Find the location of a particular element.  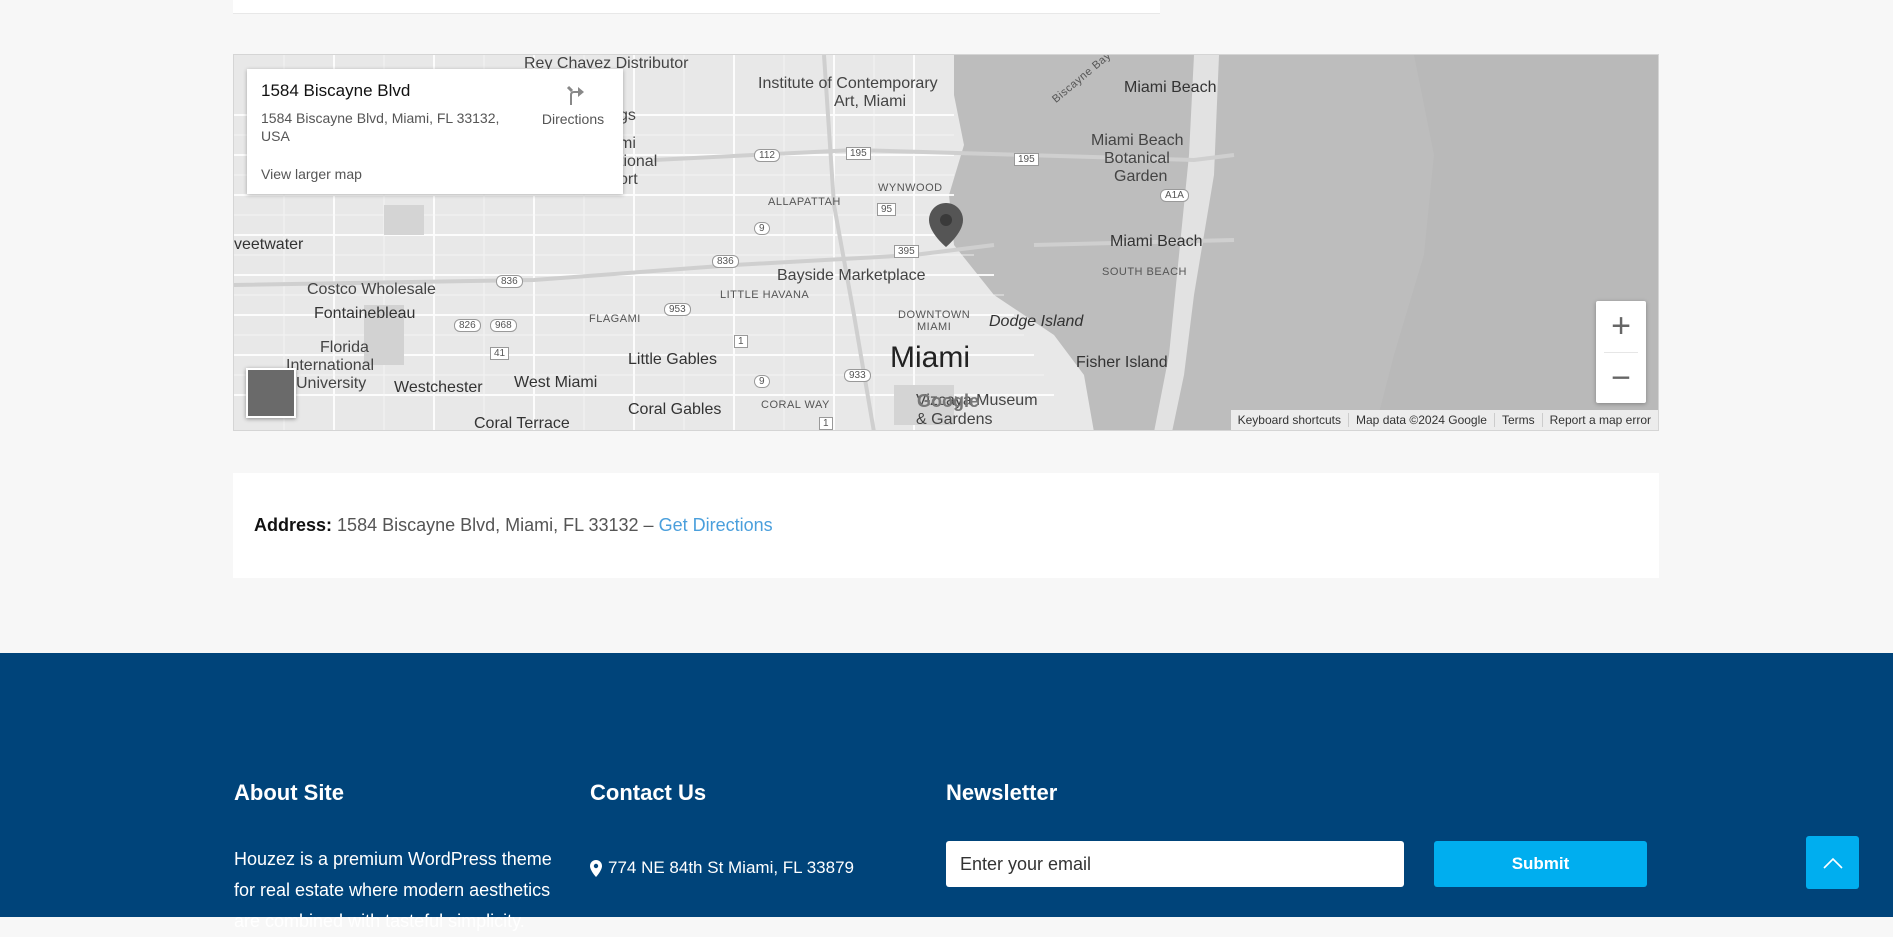

map-label: FLAGAMI is located at coordinates (615, 319).